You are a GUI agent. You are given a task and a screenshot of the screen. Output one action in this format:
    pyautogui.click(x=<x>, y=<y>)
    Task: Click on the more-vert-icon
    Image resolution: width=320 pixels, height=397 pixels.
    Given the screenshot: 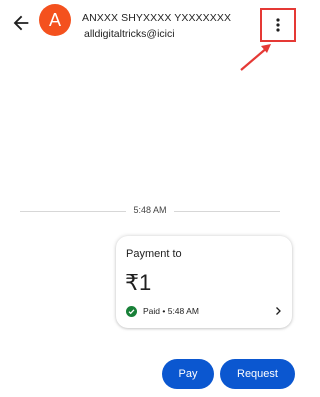 What is the action you would take?
    pyautogui.click(x=278, y=25)
    